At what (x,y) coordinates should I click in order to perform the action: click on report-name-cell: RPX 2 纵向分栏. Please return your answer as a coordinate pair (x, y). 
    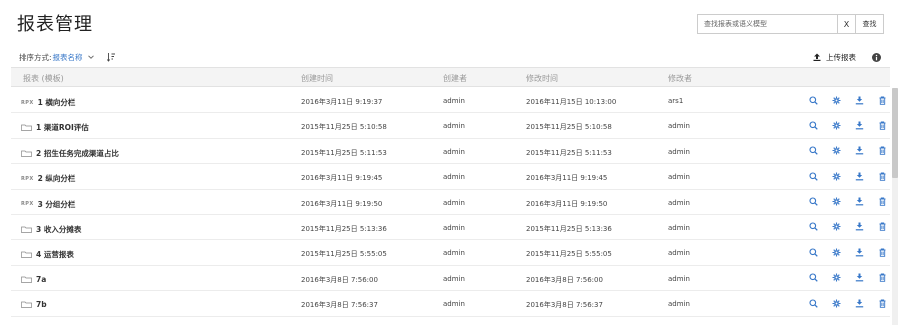
    Looking at the image, I should click on (48, 178).